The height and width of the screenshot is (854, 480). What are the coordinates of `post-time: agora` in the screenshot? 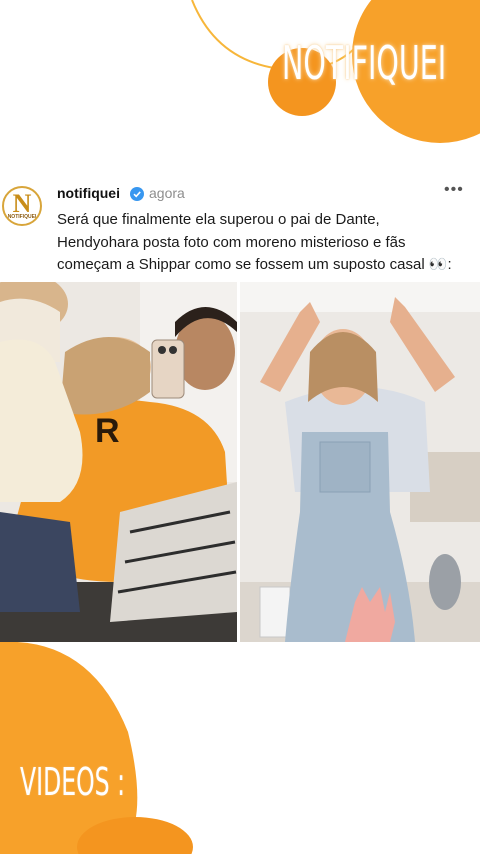 It's located at (167, 193).